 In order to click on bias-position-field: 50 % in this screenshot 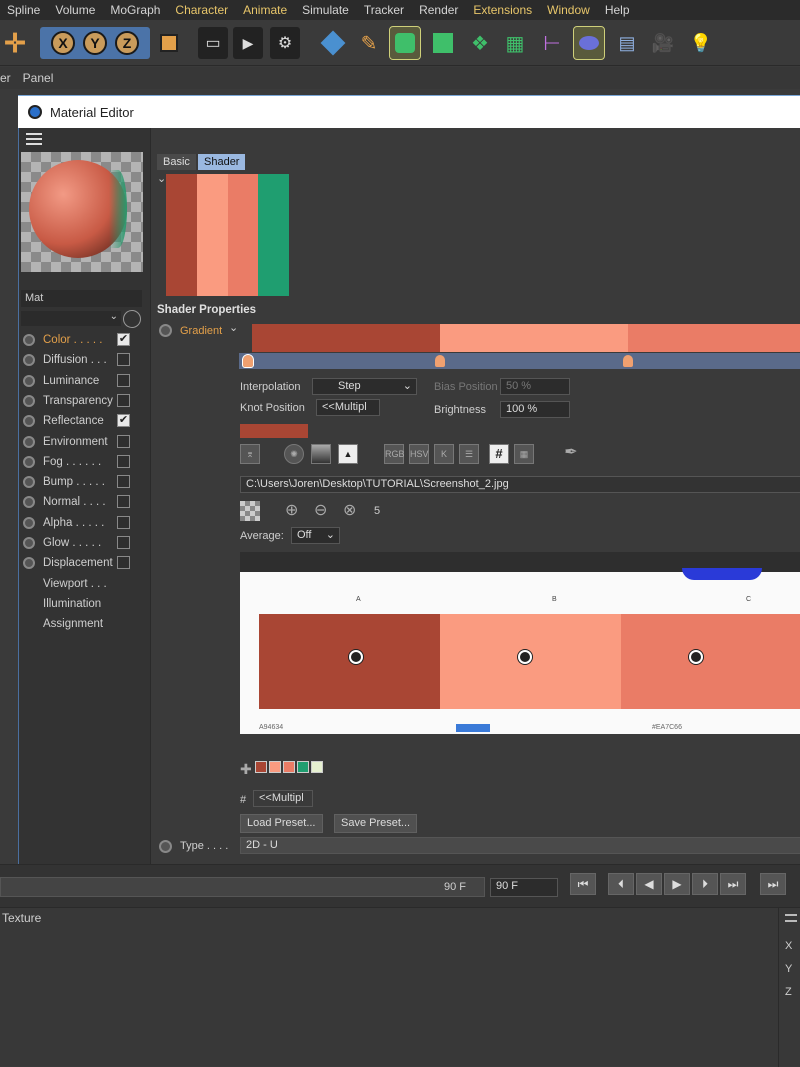, I will do `click(535, 386)`.